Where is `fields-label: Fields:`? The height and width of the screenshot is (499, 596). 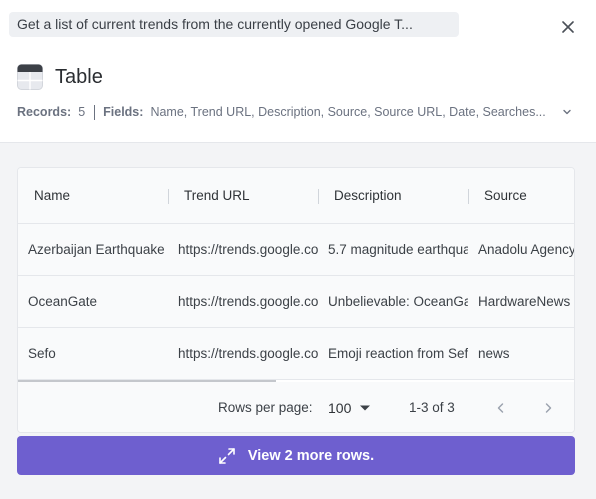 fields-label: Fields: is located at coordinates (123, 112).